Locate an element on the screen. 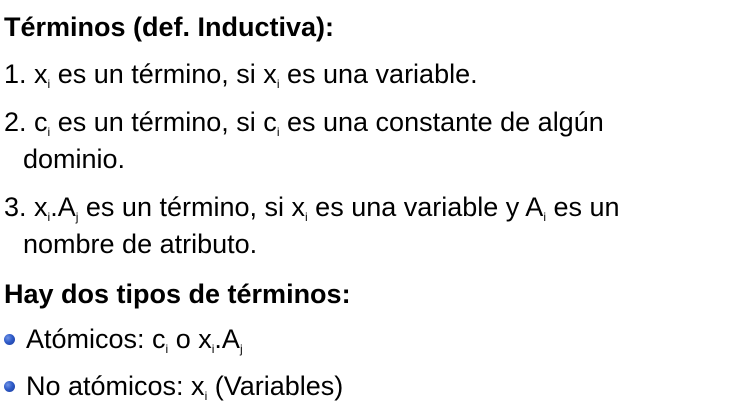  item-2-continuation: dominio. is located at coordinates (74, 159).